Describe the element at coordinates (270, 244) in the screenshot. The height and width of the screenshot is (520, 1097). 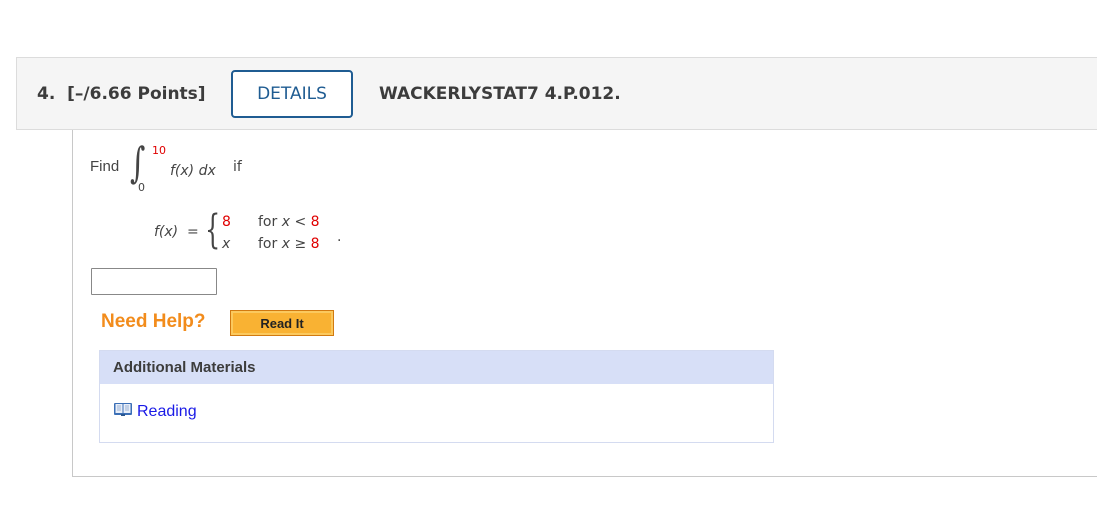
I see `case-2-for: for` at that location.